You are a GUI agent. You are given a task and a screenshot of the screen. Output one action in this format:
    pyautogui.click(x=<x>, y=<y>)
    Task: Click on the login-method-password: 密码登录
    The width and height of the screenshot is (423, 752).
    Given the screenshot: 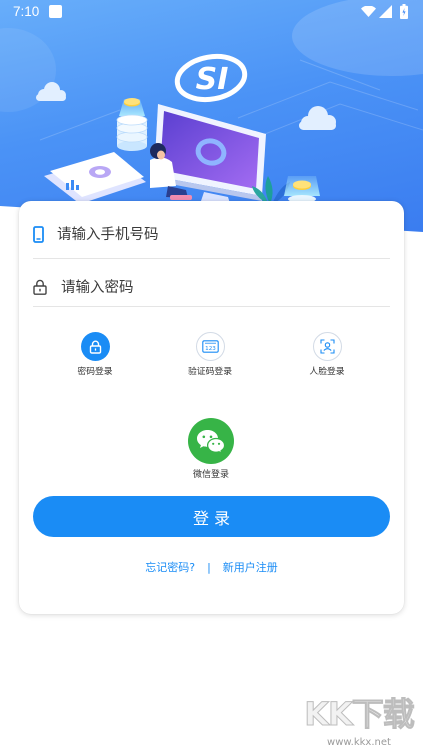 What is the action you would take?
    pyautogui.click(x=95, y=355)
    